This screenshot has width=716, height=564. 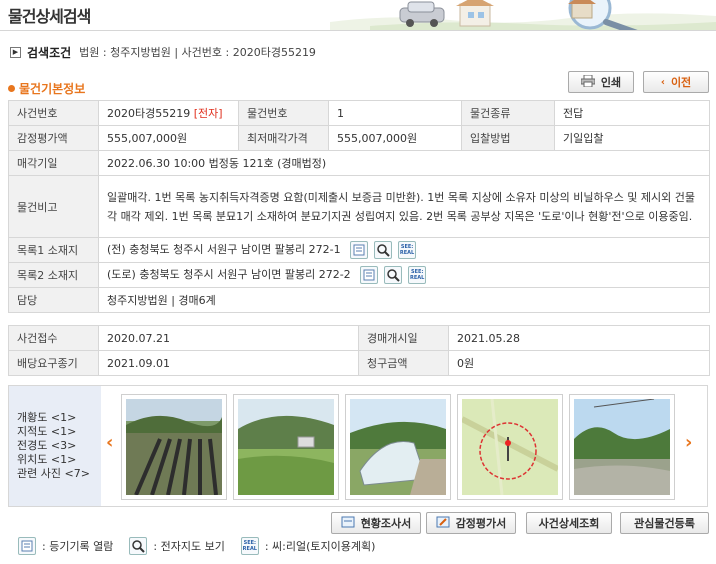 What do you see at coordinates (149, 113) in the screenshot?
I see `case-no: 2020타경55219` at bounding box center [149, 113].